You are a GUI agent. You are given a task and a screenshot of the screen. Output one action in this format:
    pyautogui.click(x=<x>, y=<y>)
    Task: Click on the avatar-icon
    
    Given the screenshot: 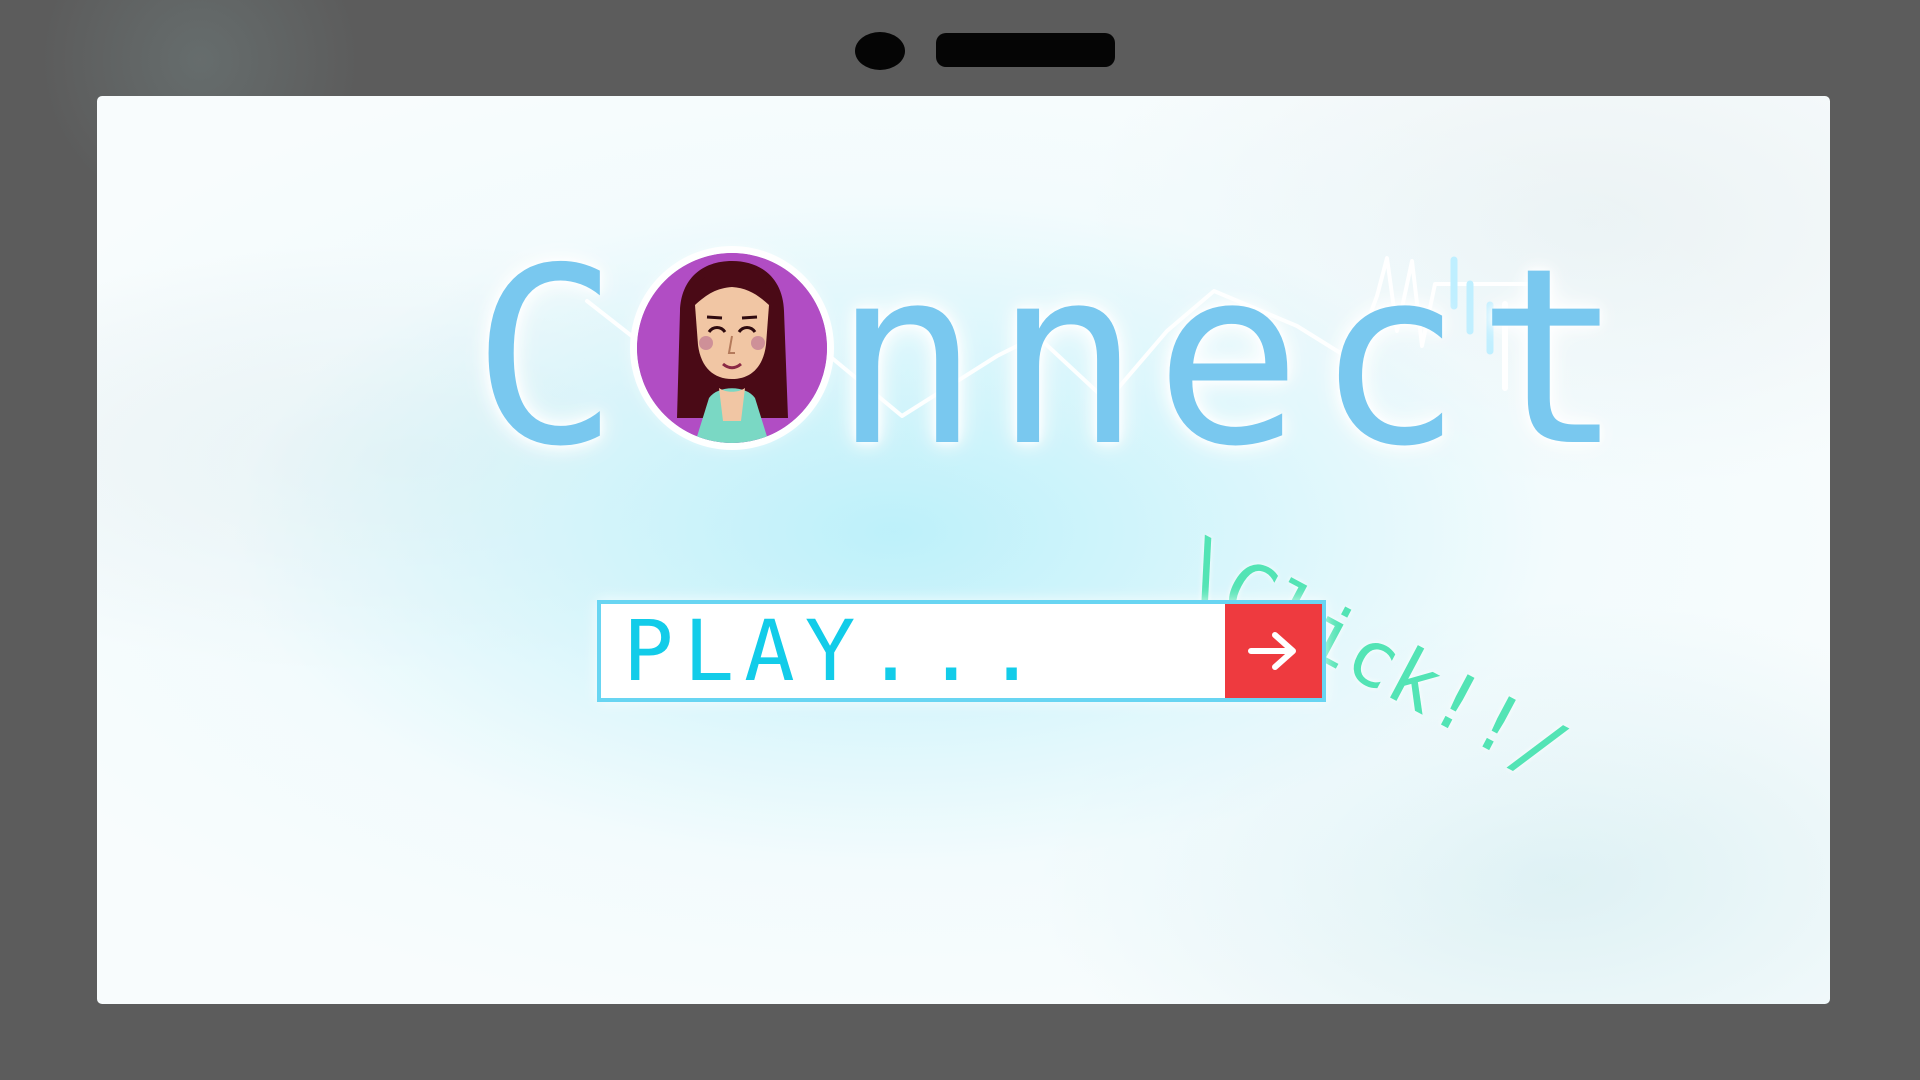 What is the action you would take?
    pyautogui.click(x=732, y=348)
    